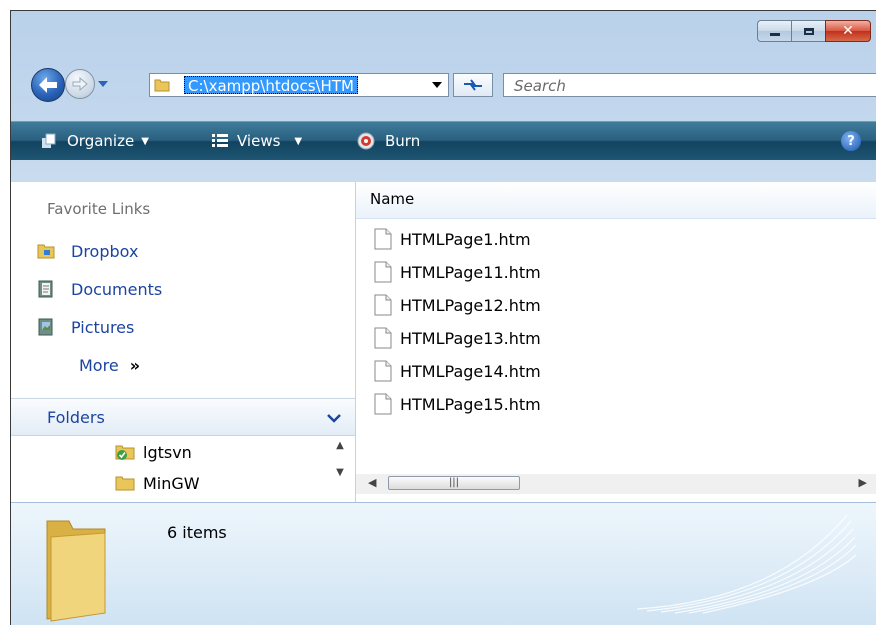  What do you see at coordinates (99, 209) in the screenshot?
I see `favorite-links-header: Favorite Links` at bounding box center [99, 209].